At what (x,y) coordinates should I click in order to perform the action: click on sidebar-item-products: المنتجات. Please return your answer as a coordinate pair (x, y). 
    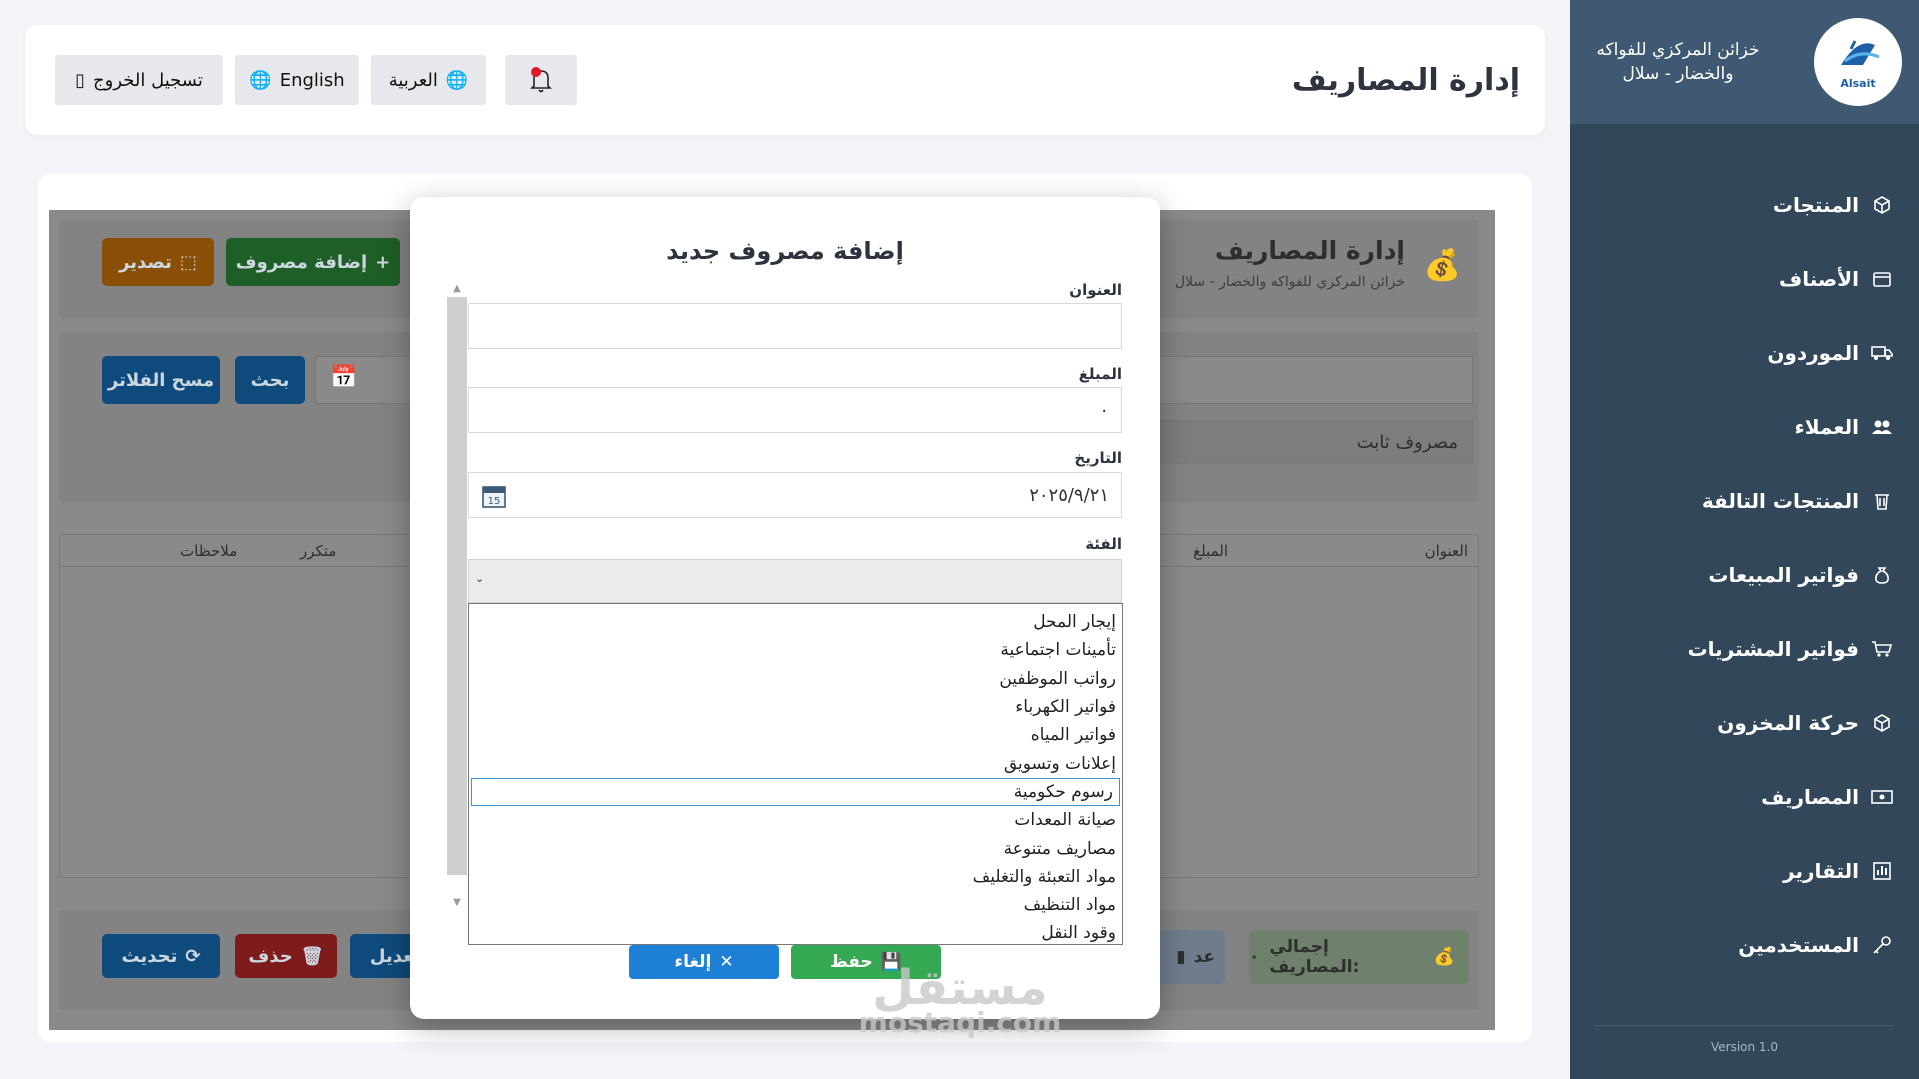
    Looking at the image, I should click on (1737, 205).